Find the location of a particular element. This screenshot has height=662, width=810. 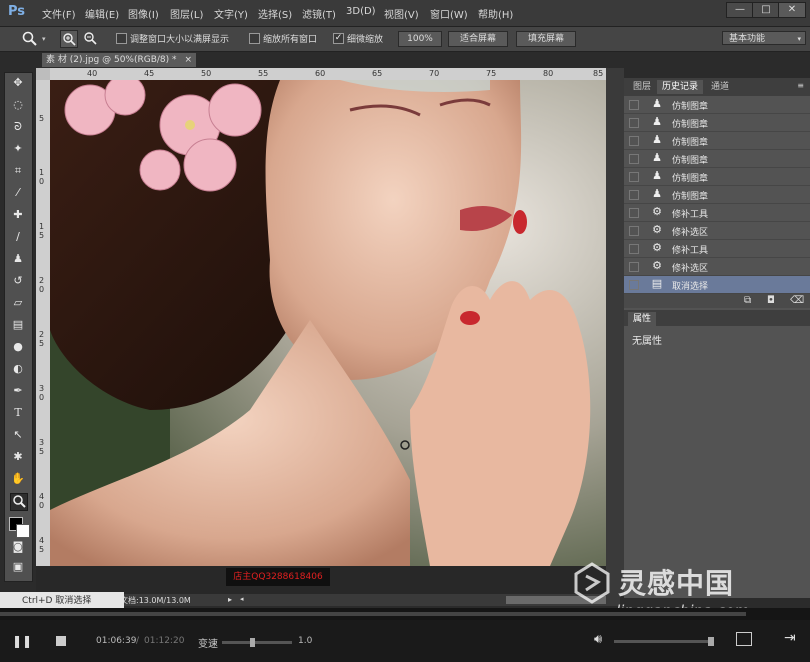

zoom-all-checkbox is located at coordinates (254, 38).